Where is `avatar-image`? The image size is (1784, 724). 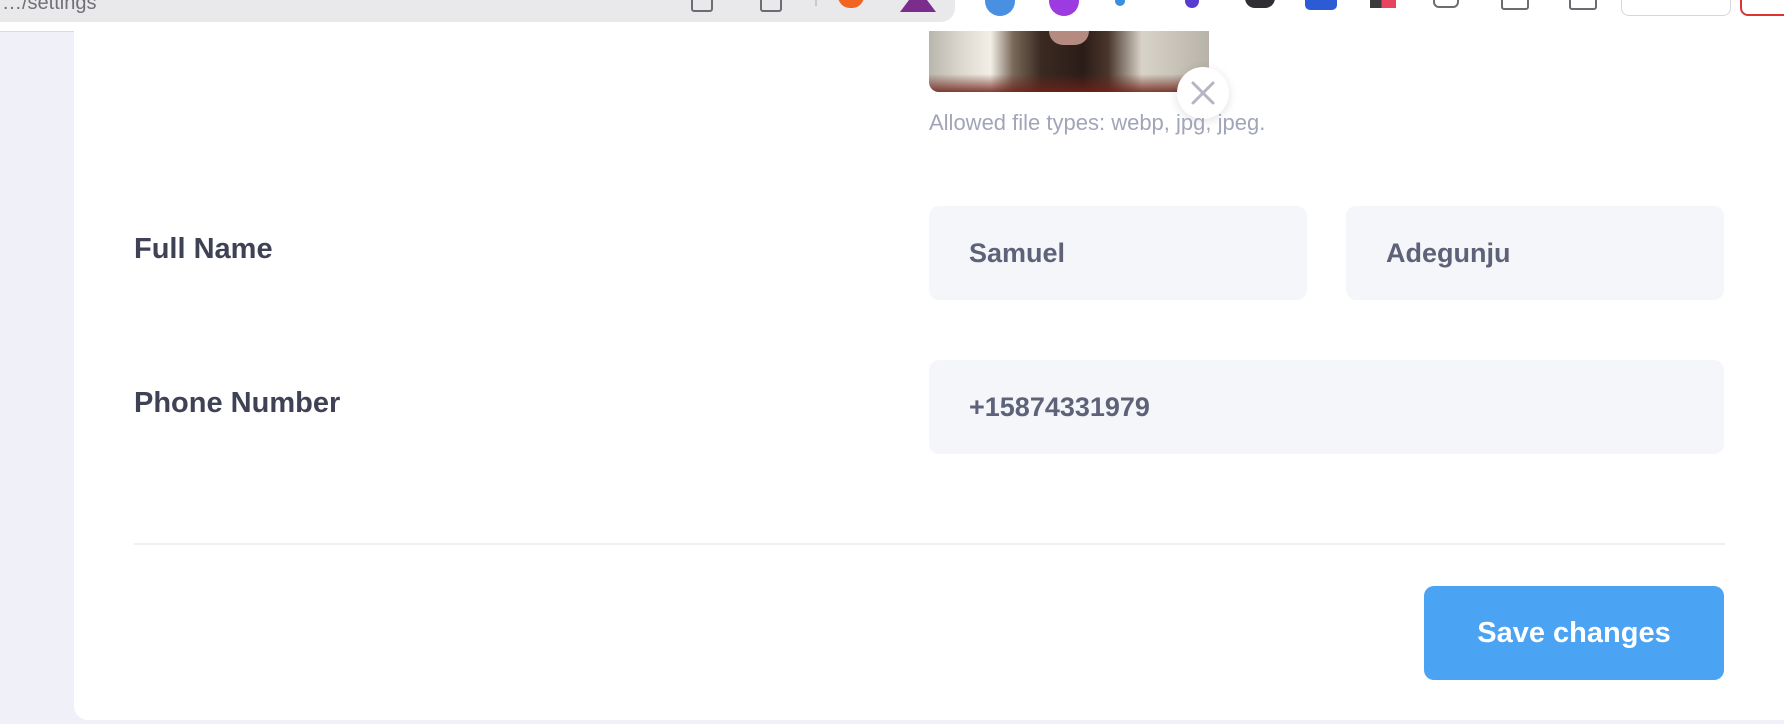 avatar-image is located at coordinates (1069, 61).